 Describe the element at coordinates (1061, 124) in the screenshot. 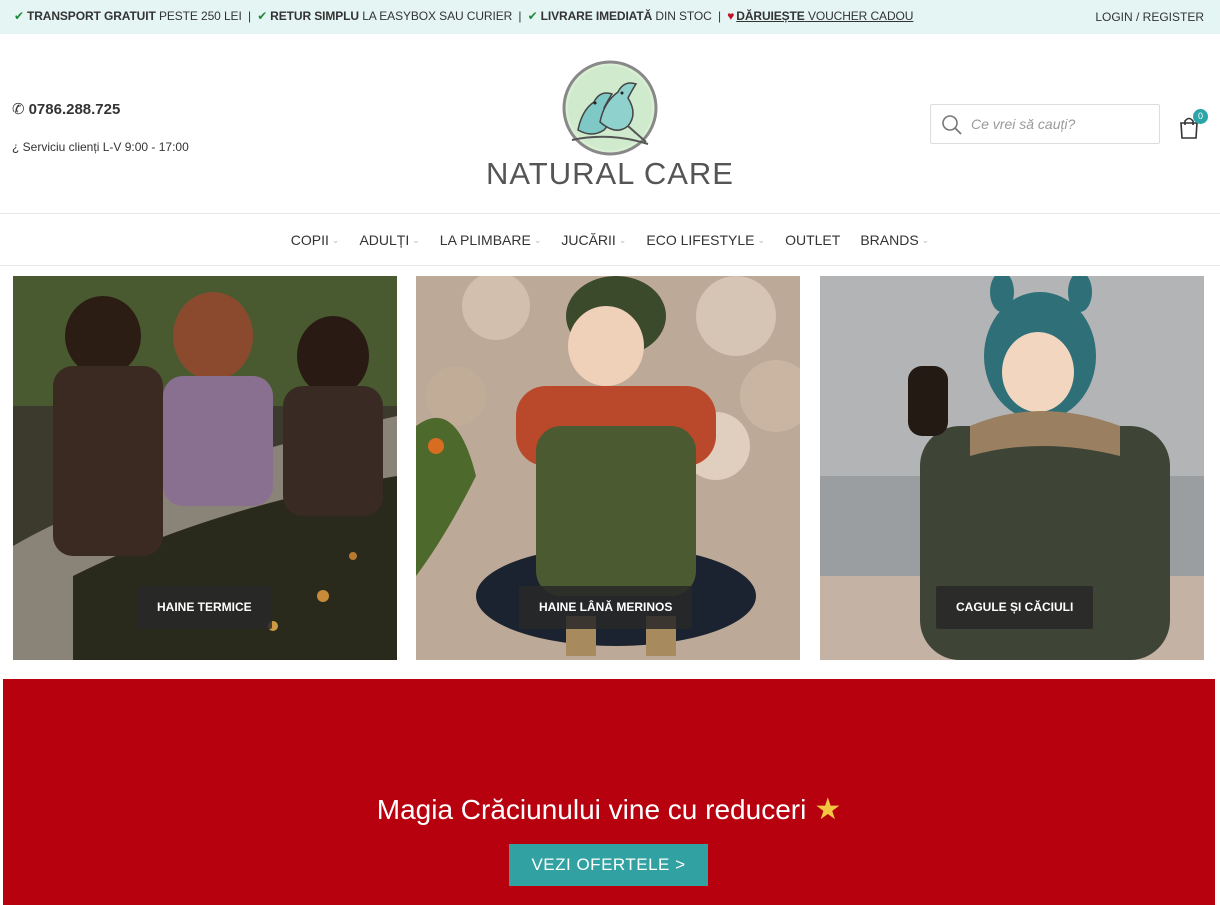

I see `search-input` at that location.